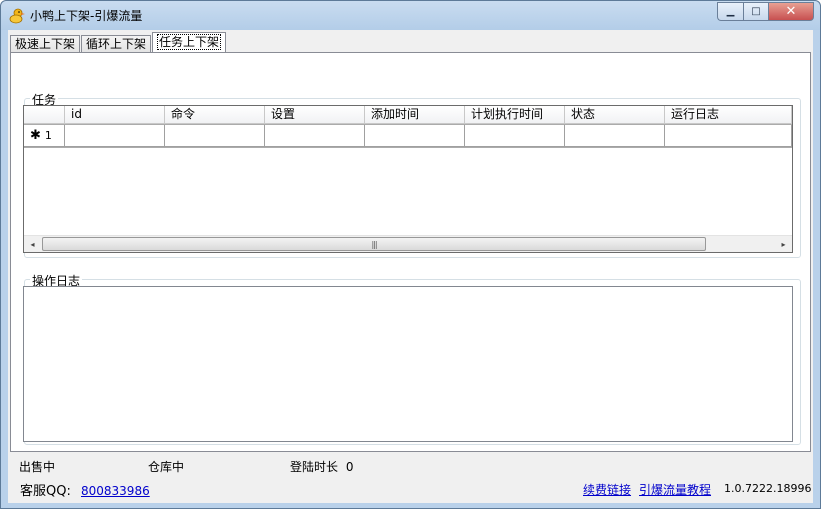 Image resolution: width=821 pixels, height=509 pixels. What do you see at coordinates (415, 136) in the screenshot?
I see `cell-added-time` at bounding box center [415, 136].